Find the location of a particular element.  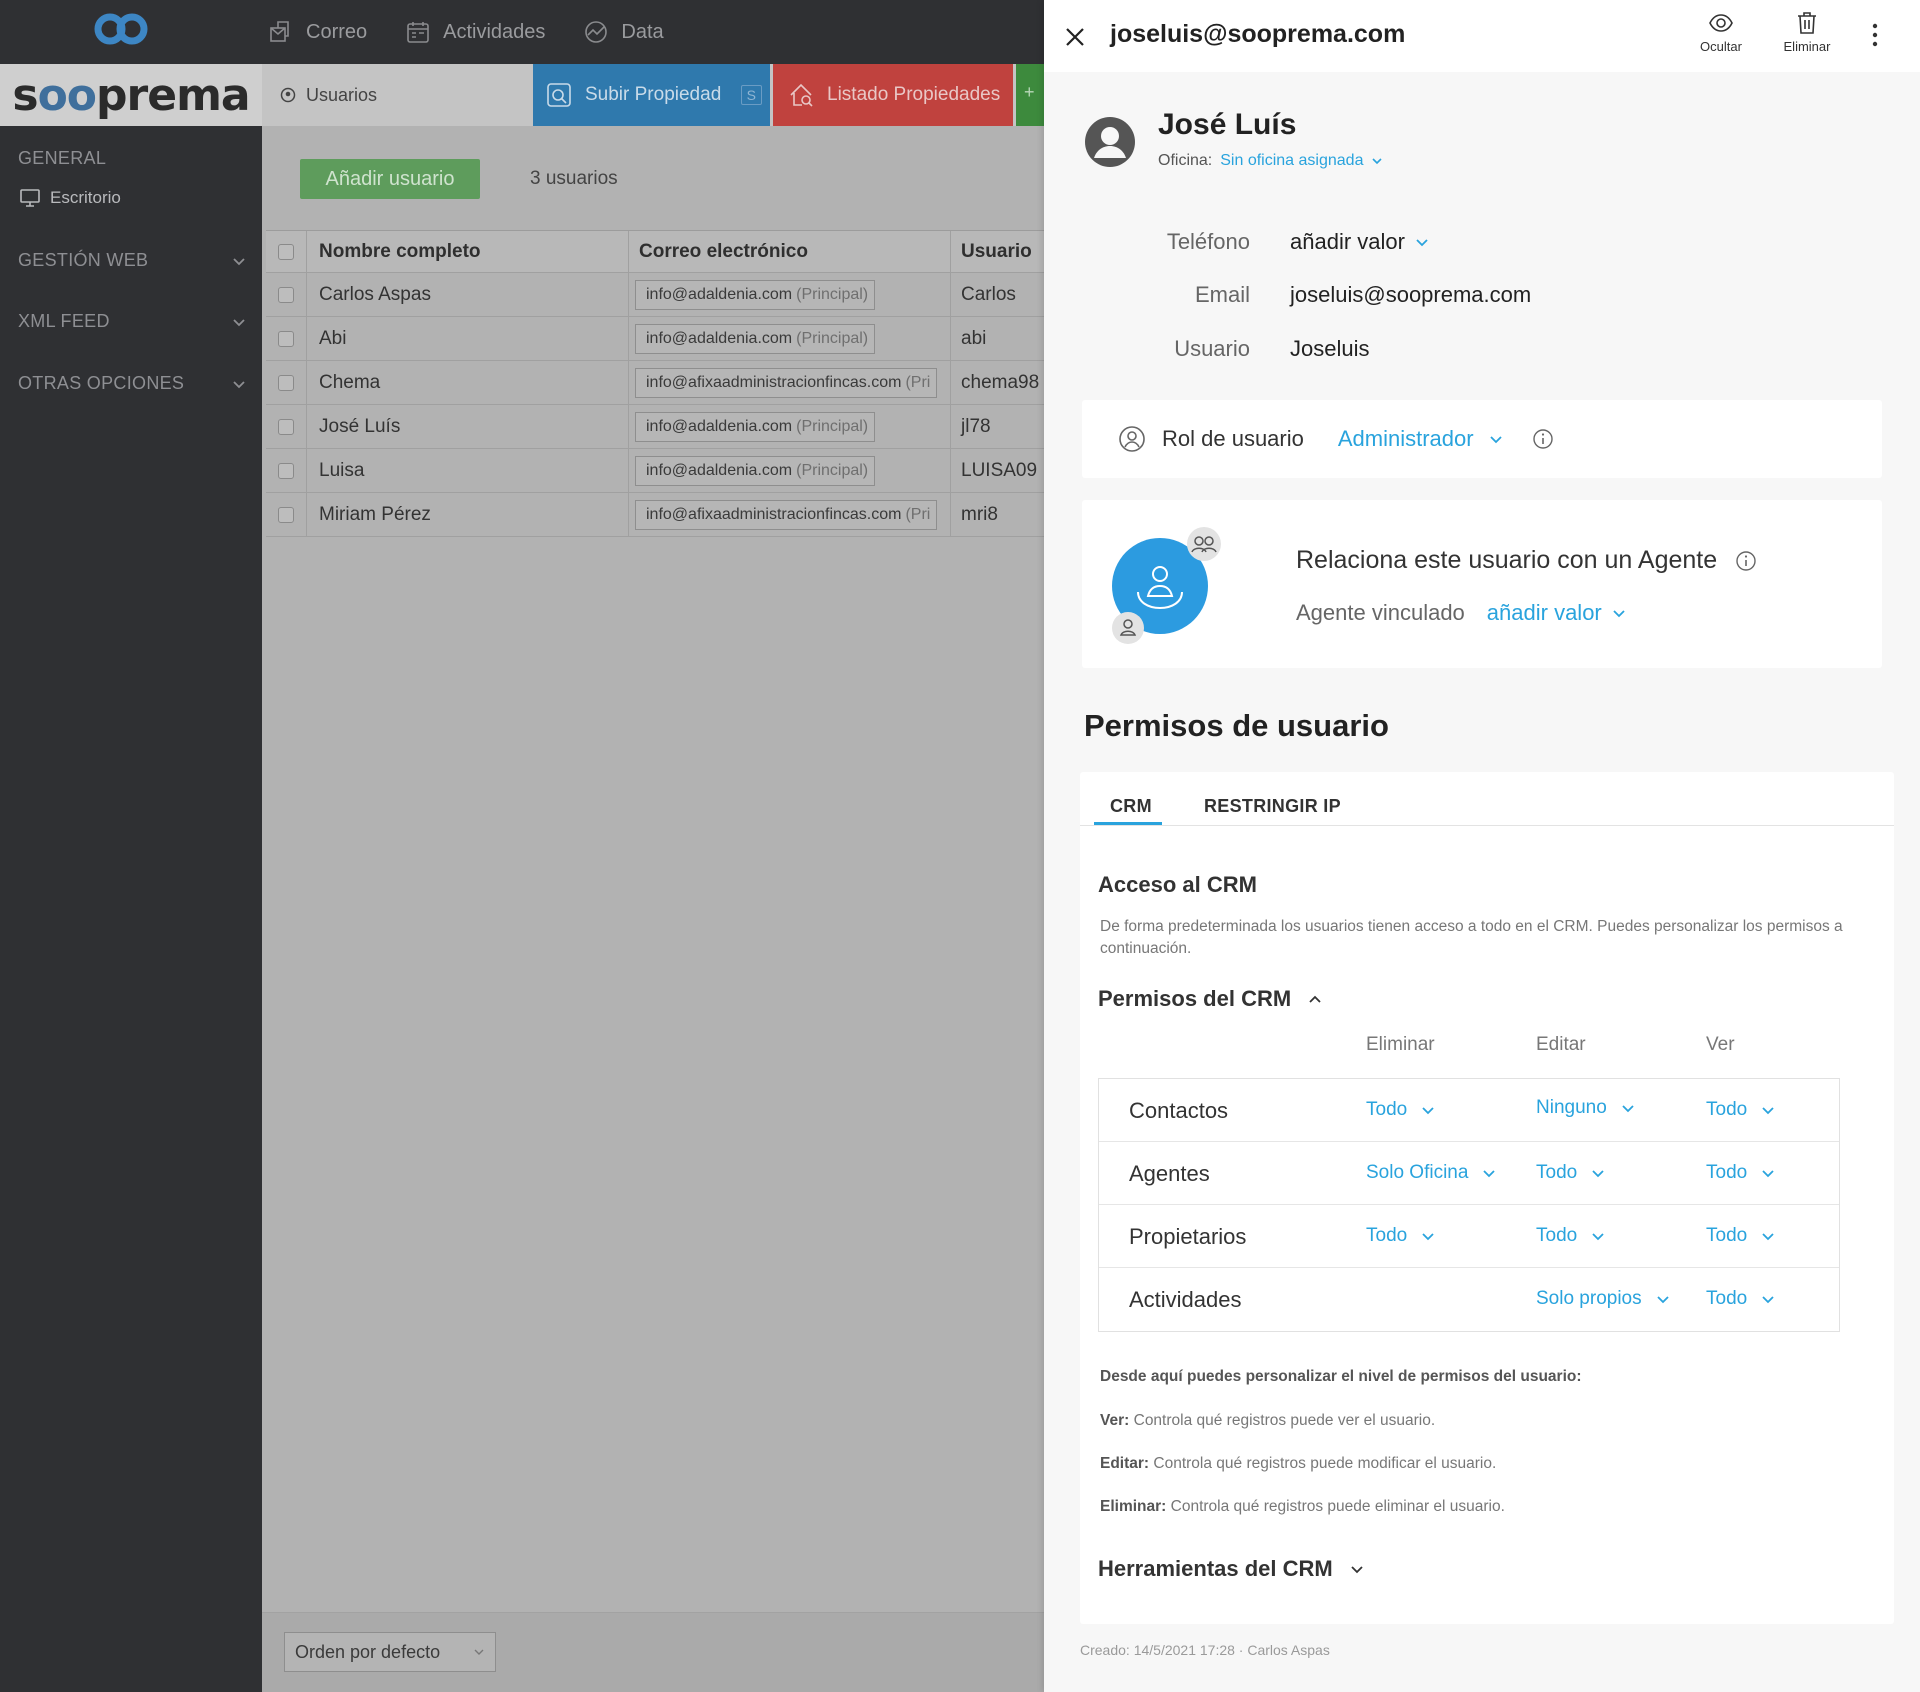

crm-permissions-title: Permisos del CRM is located at coordinates (1195, 998).